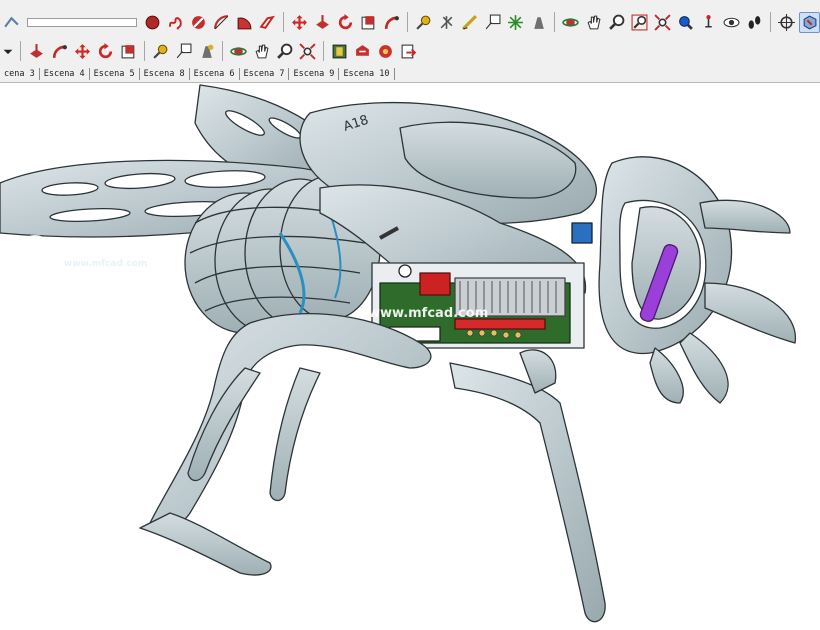  I want to click on section-icon, so click(515, 22).